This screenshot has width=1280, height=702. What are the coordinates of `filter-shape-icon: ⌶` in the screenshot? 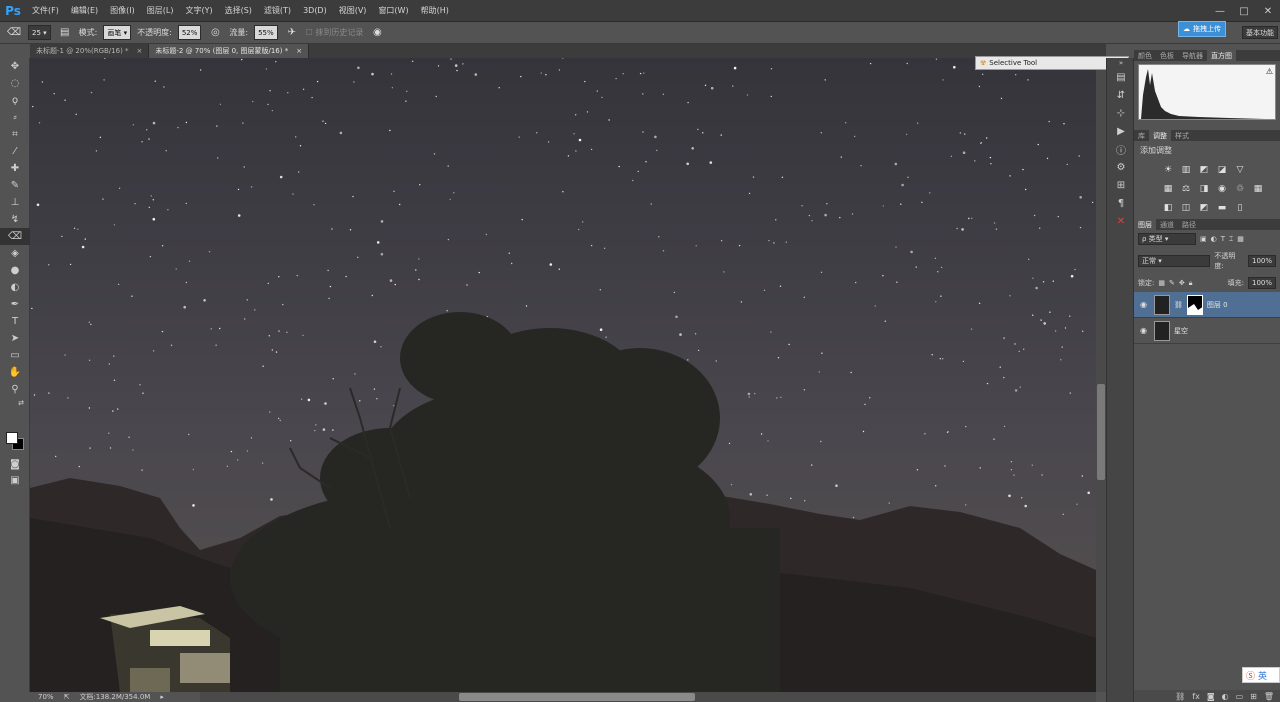 It's located at (1231, 239).